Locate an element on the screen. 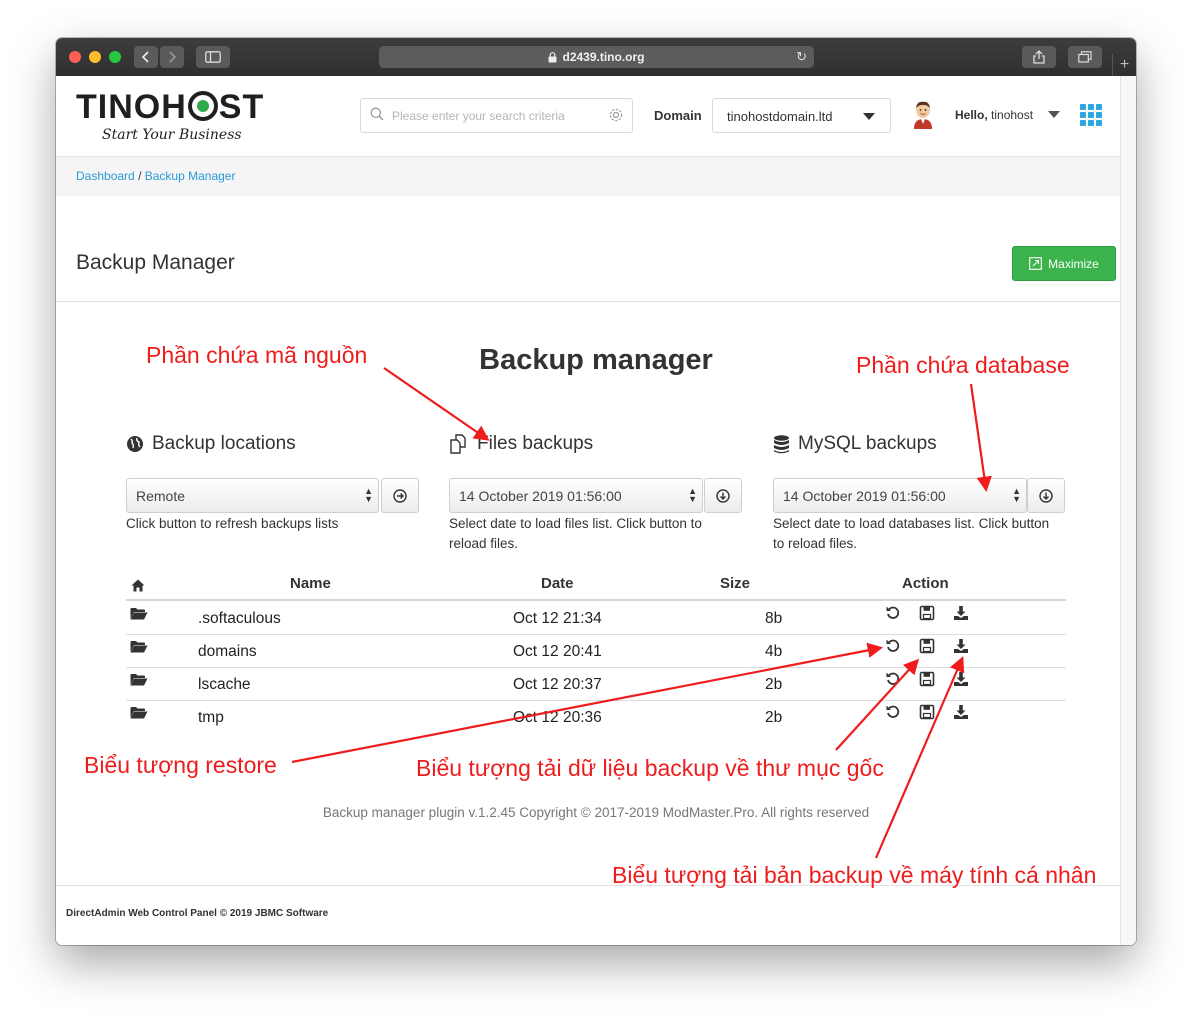 The height and width of the screenshot is (1020, 1192). row-name: domains is located at coordinates (227, 652).